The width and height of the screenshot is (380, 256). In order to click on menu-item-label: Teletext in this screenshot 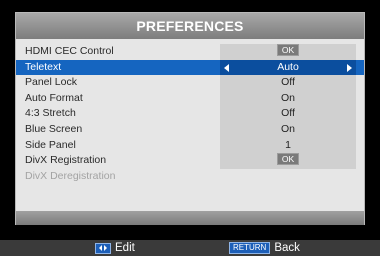, I will do `click(43, 66)`.